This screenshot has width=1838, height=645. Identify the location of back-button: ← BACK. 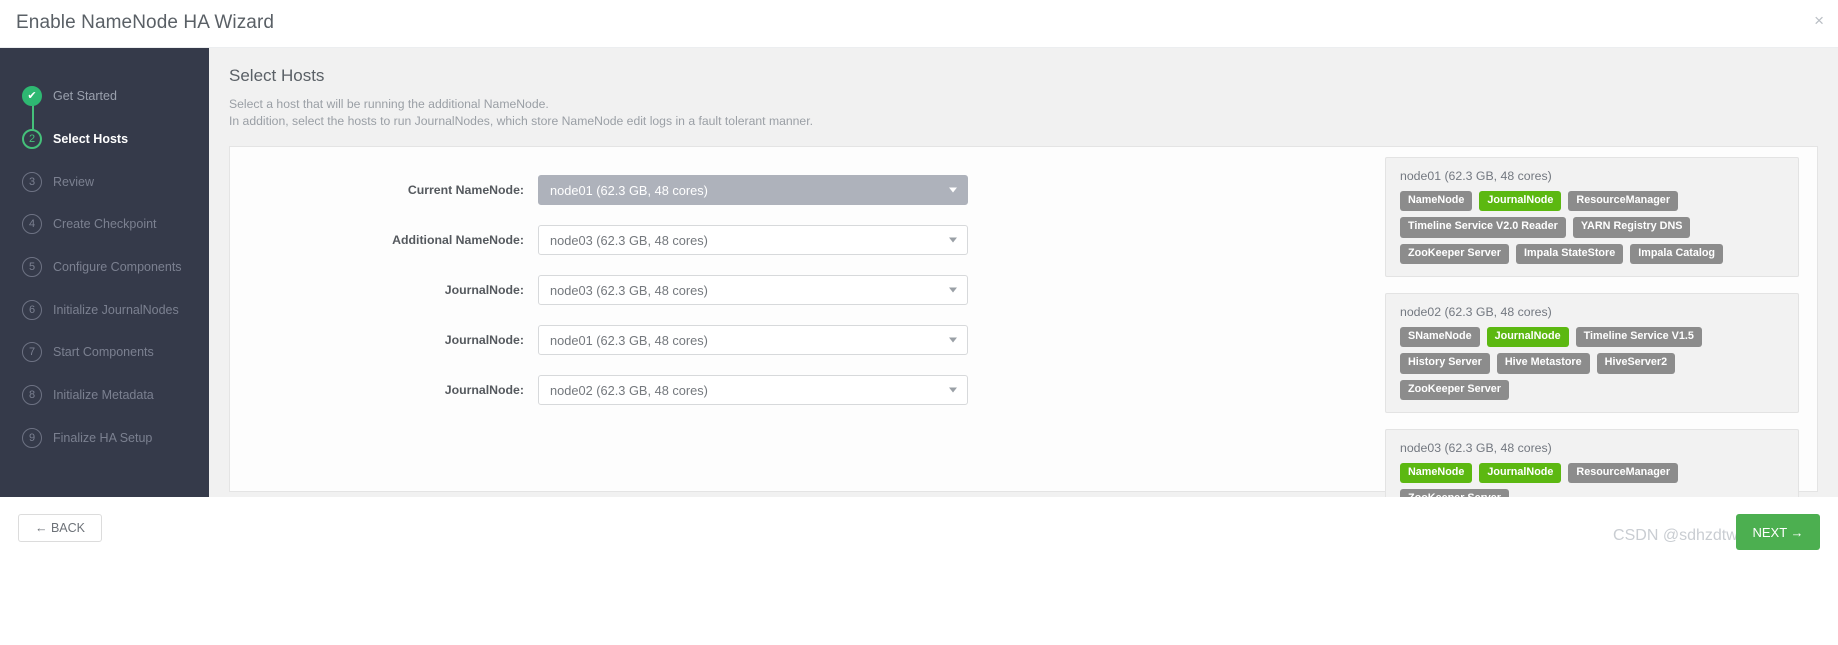
(60, 528).